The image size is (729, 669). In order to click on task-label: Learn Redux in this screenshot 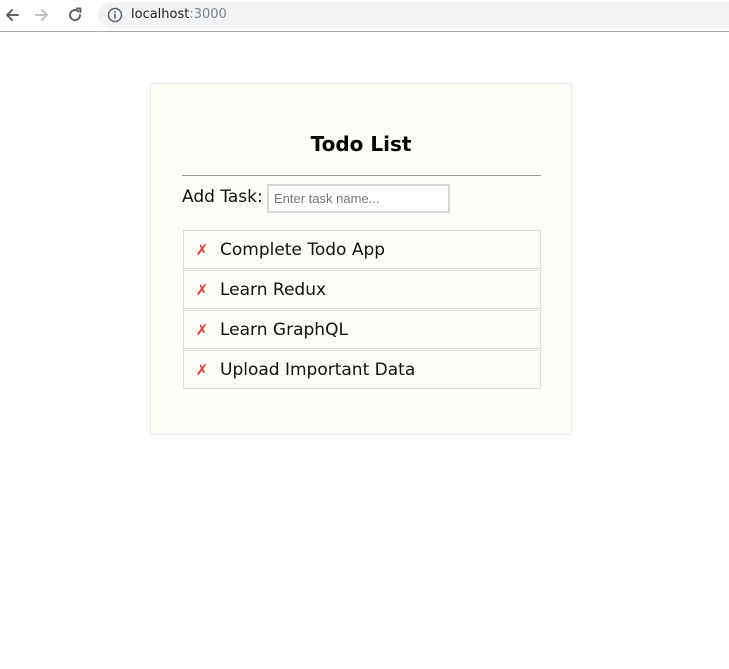, I will do `click(273, 290)`.